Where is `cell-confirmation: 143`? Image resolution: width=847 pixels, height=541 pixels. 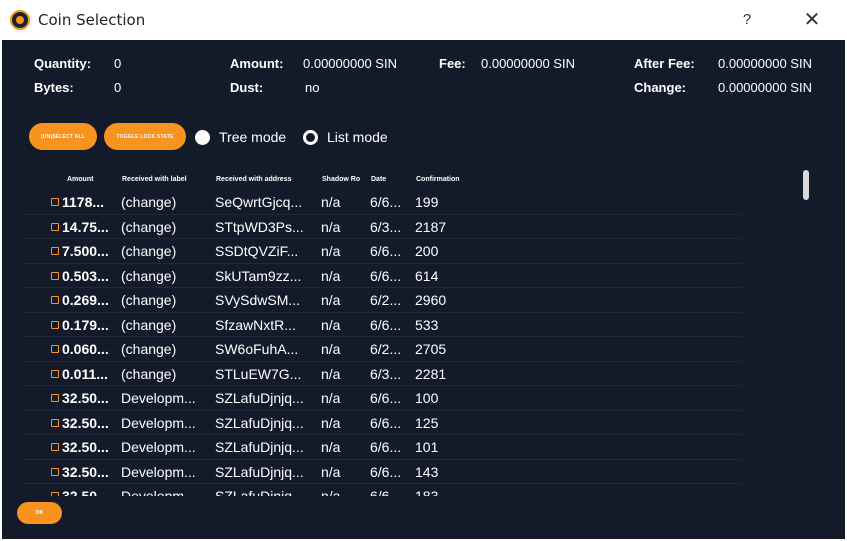
cell-confirmation: 143 is located at coordinates (427, 471).